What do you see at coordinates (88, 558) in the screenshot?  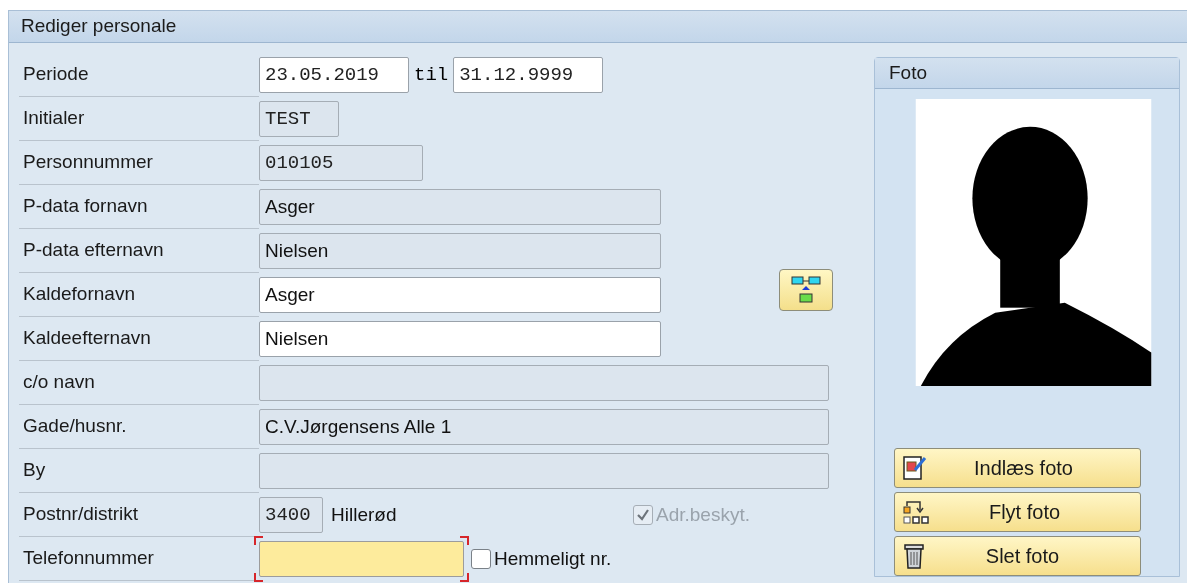 I see `field-label: Telefonnummer` at bounding box center [88, 558].